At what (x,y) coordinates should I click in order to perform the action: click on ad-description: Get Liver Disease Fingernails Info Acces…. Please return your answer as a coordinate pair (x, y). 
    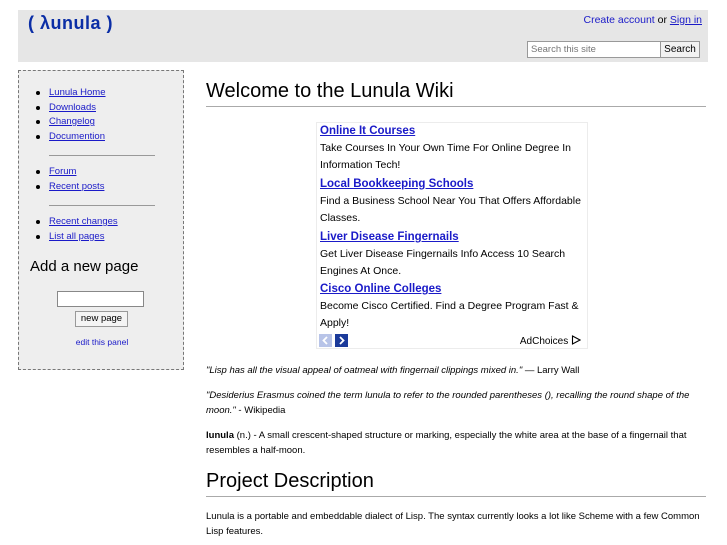
    Looking at the image, I should click on (443, 262).